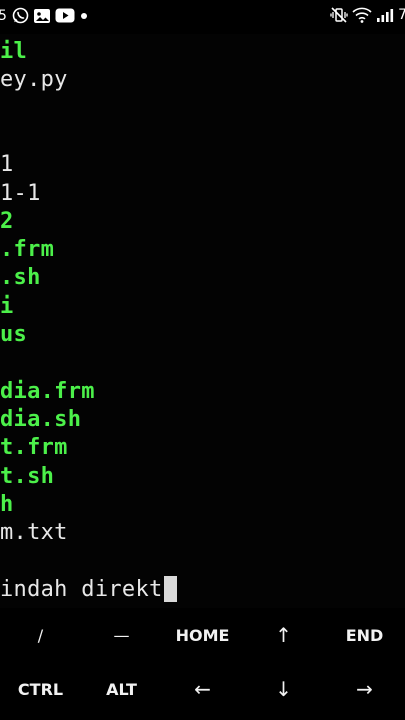  Describe the element at coordinates (121, 635) in the screenshot. I see `key-dash: —` at that location.